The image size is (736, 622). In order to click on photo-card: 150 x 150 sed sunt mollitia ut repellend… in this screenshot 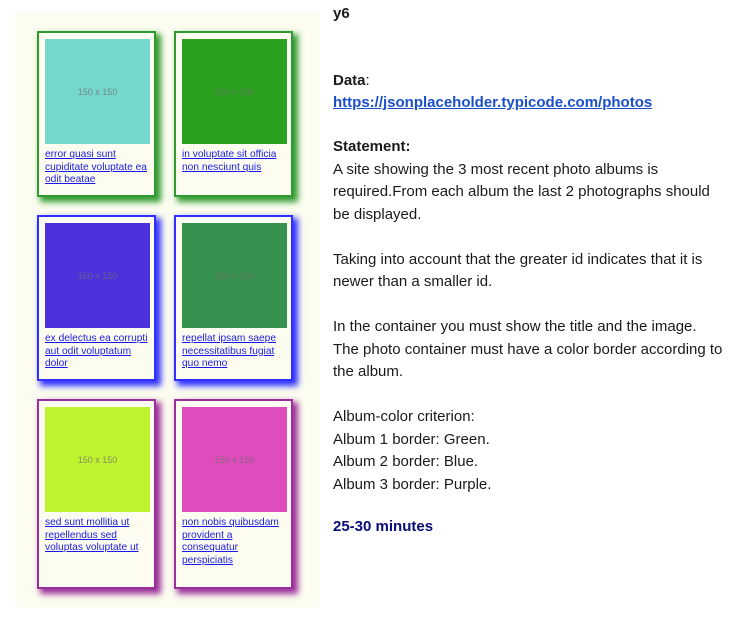, I will do `click(96, 494)`.